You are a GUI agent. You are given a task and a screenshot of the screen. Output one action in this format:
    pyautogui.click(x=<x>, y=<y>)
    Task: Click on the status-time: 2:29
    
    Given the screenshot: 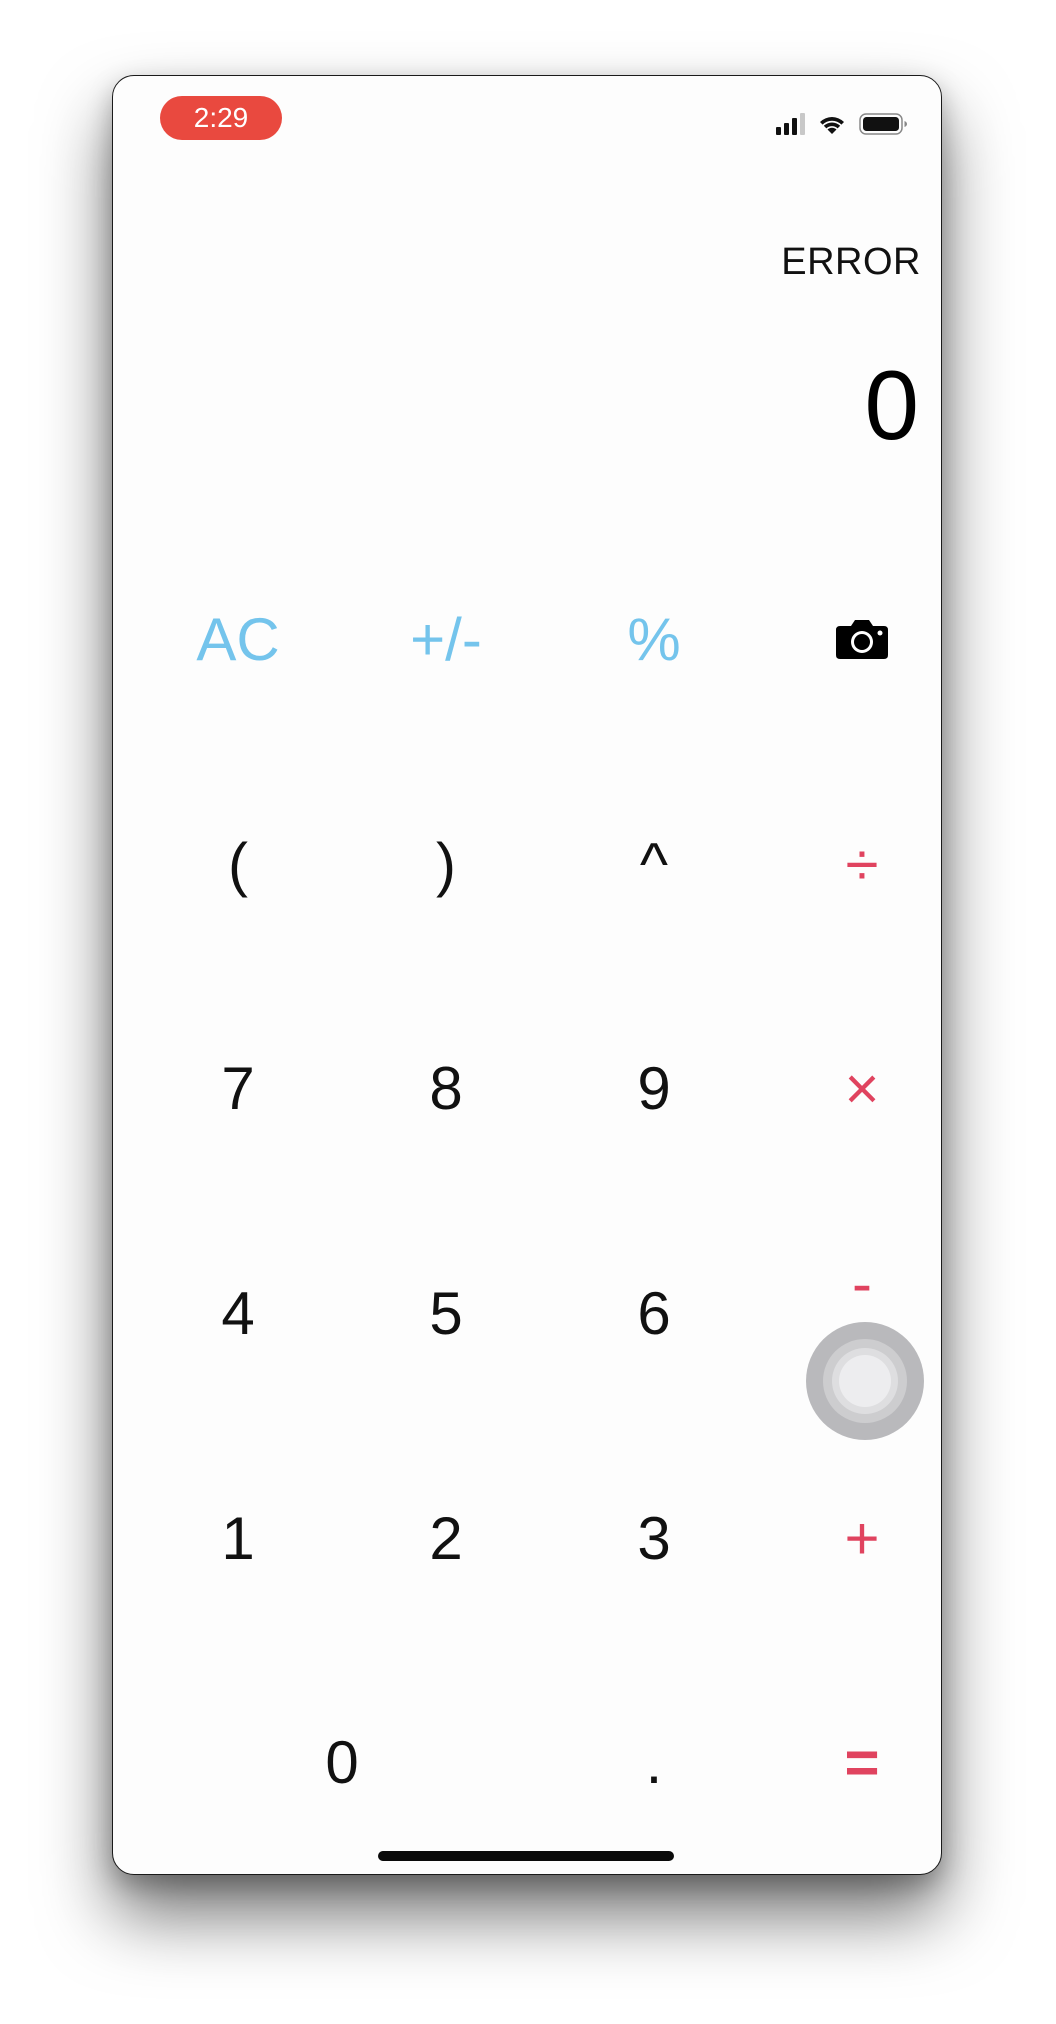 What is the action you would take?
    pyautogui.click(x=221, y=118)
    